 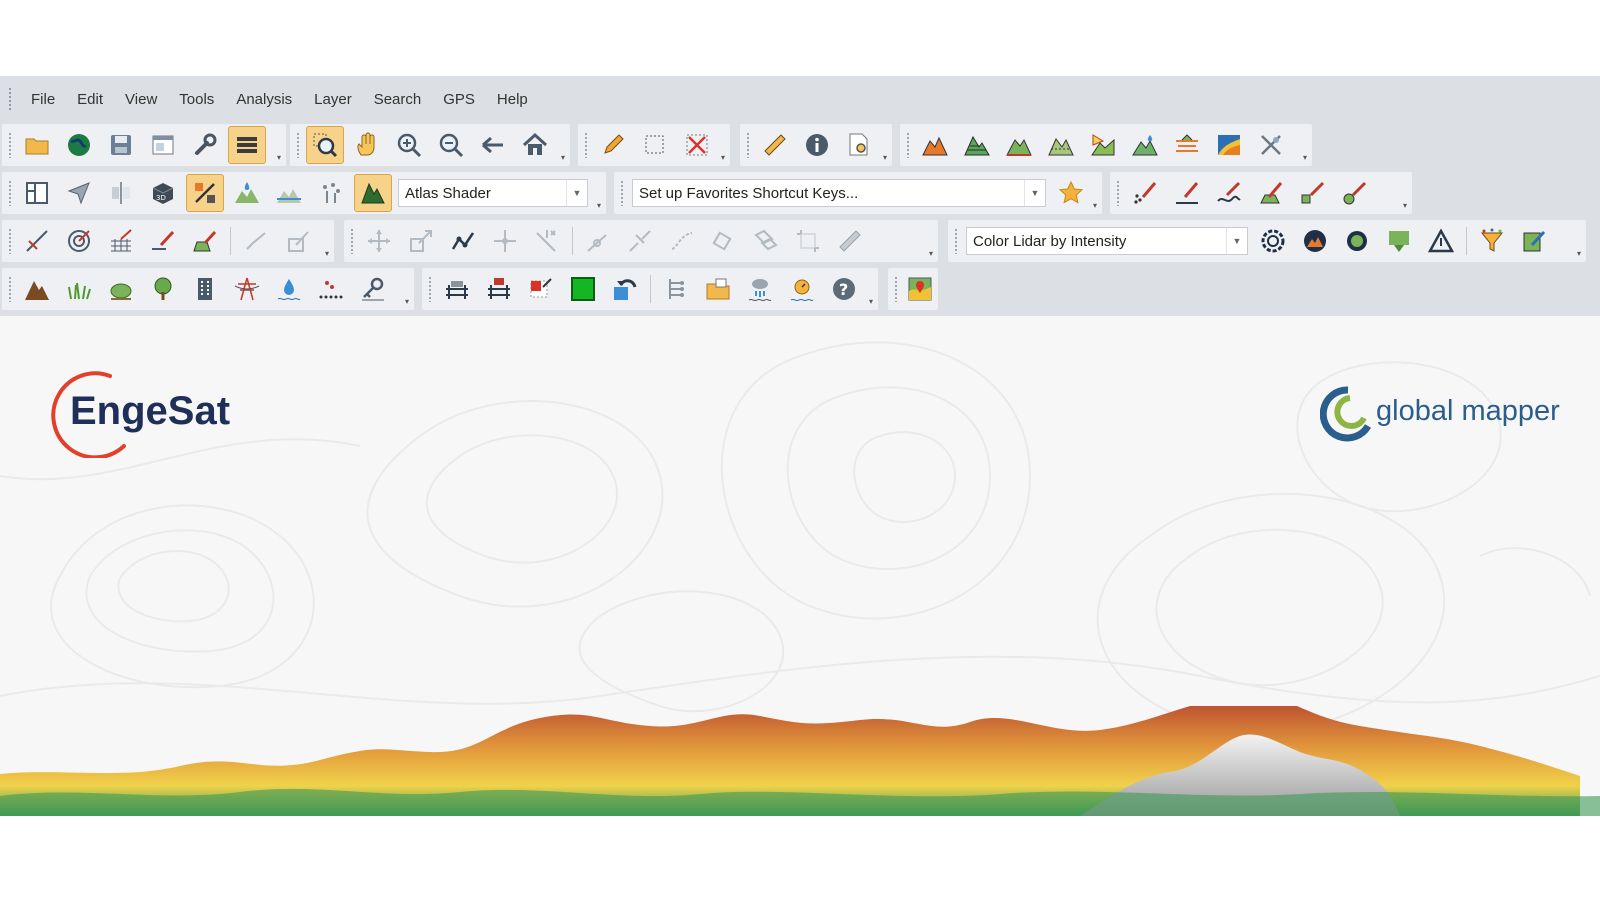 What do you see at coordinates (121, 145) in the screenshot?
I see `save-icon` at bounding box center [121, 145].